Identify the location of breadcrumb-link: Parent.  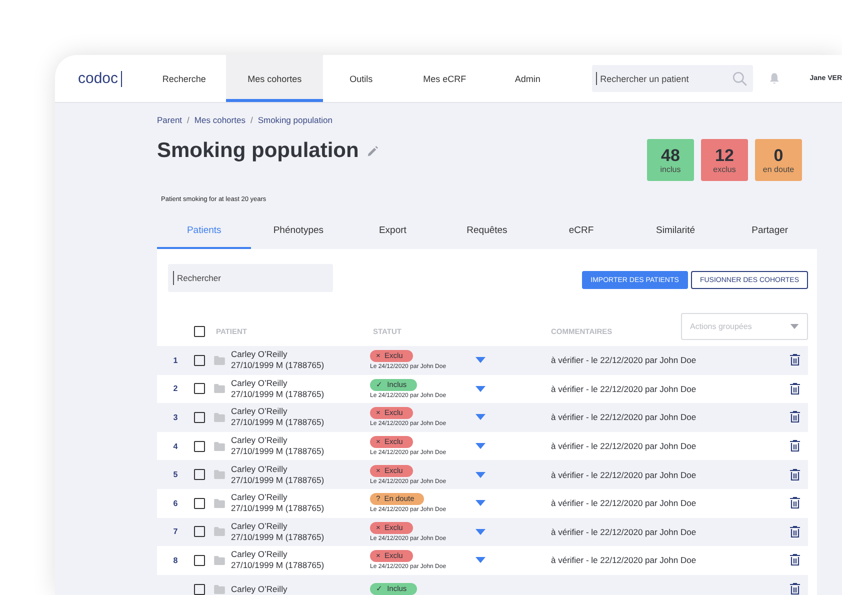
(169, 120).